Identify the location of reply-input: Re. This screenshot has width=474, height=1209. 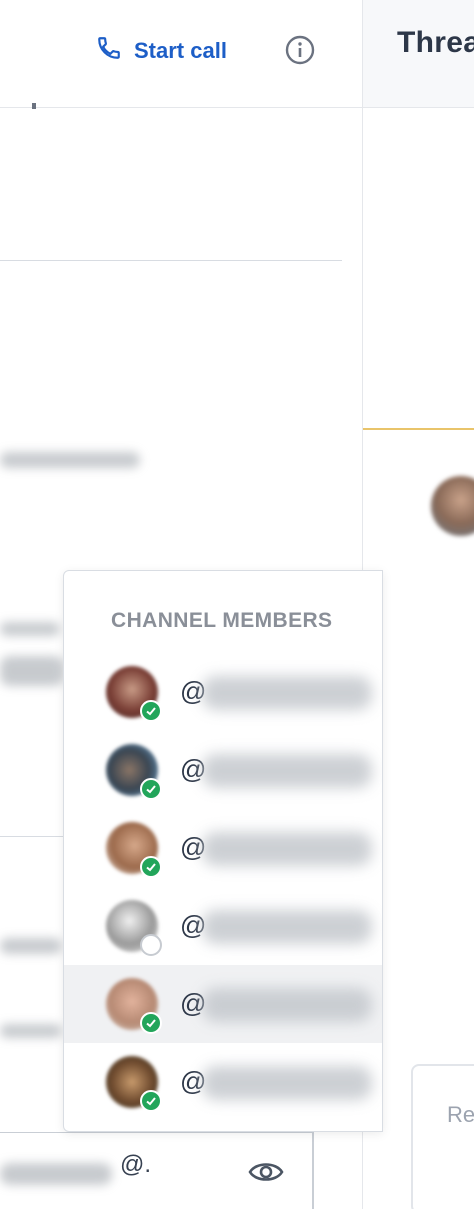
(442, 1136).